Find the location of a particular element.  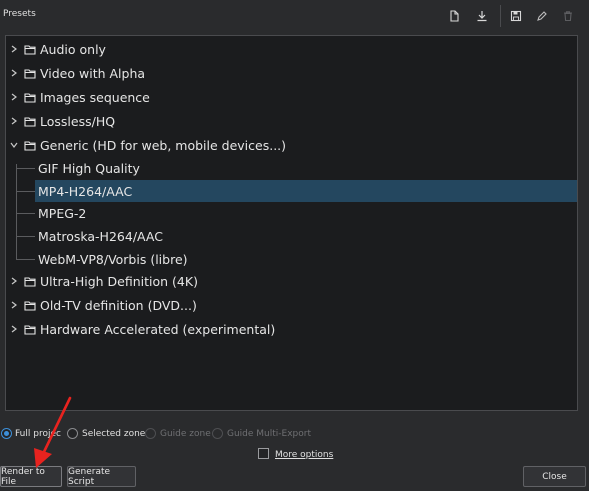

tree-preset-label: MP4-H264/AAC is located at coordinates (85, 191).